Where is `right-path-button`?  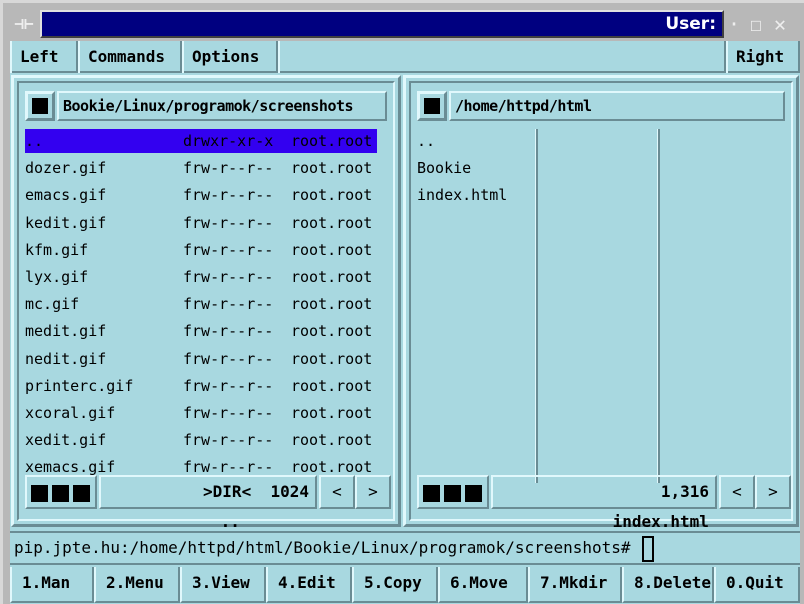
right-path-button is located at coordinates (432, 106).